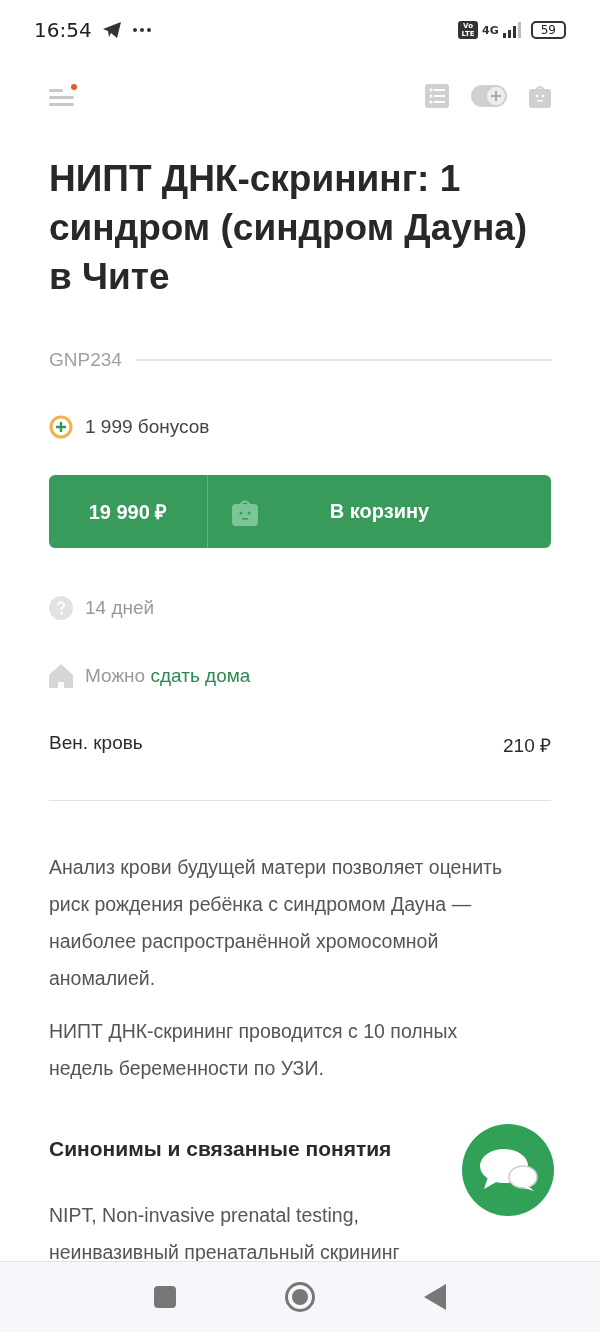 Image resolution: width=600 pixels, height=1332 pixels. I want to click on plus-coin-icon, so click(61, 427).